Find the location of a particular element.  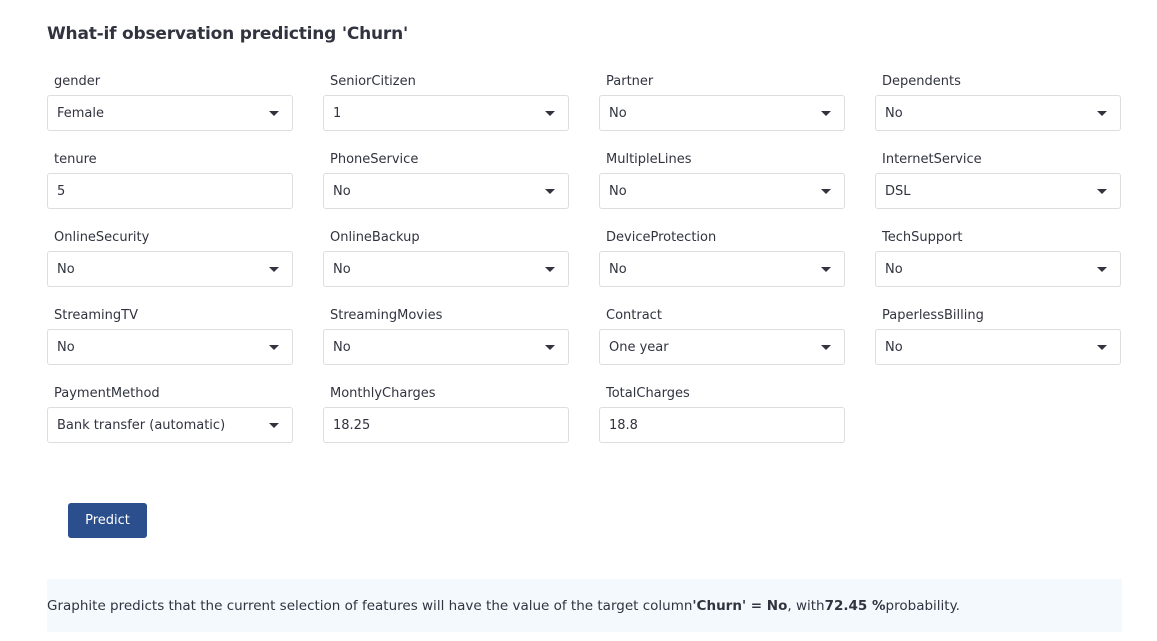

field-label-onlinesecurity: OnlineSecurity is located at coordinates (102, 237).